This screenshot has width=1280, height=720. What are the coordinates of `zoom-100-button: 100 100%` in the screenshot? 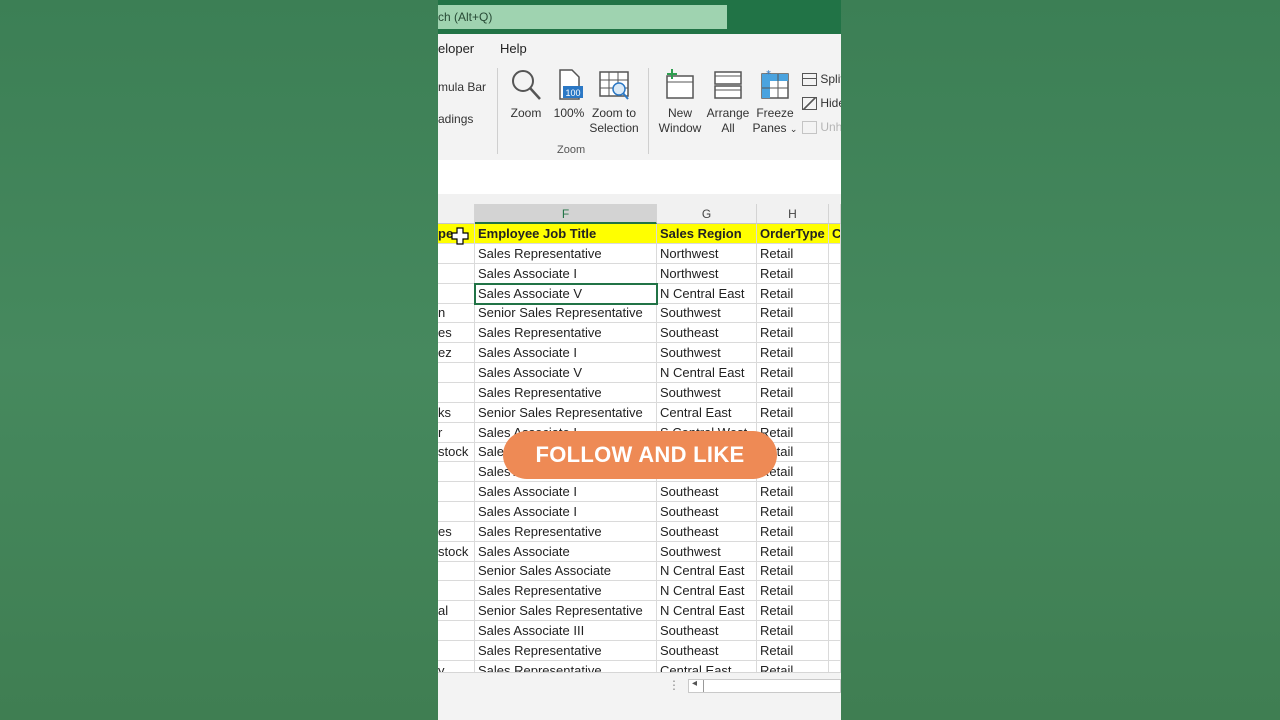 It's located at (569, 94).